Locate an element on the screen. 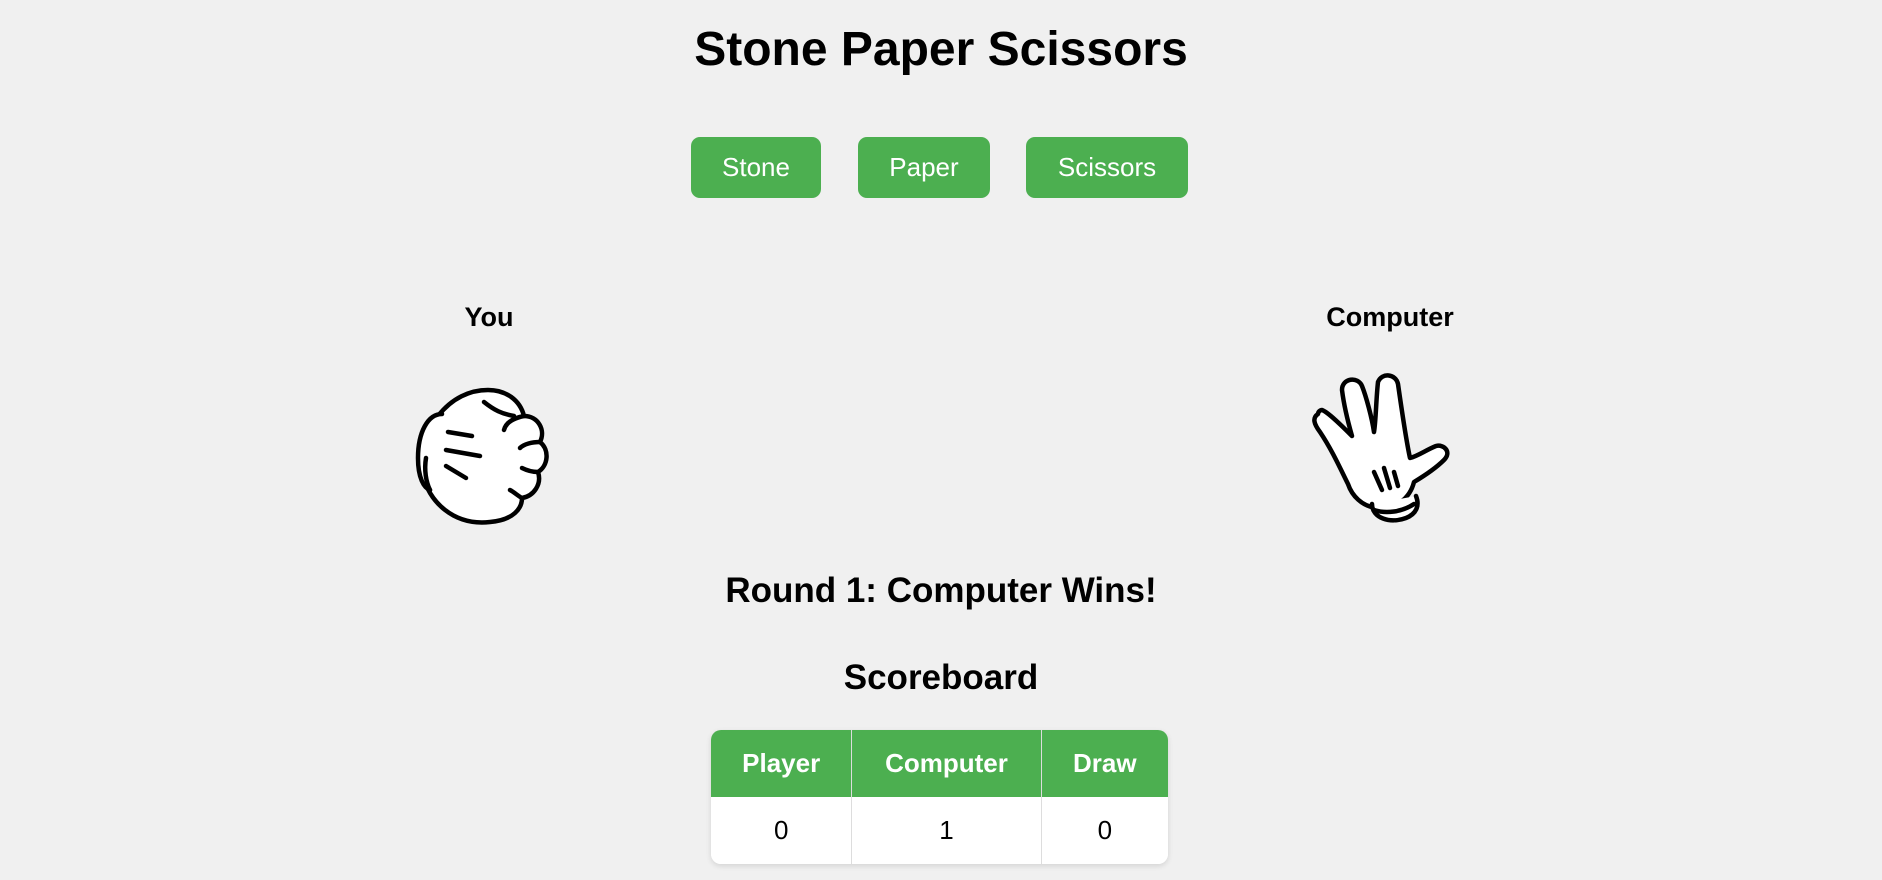 This screenshot has width=1882, height=880. player-score: 0 is located at coordinates (781, 830).